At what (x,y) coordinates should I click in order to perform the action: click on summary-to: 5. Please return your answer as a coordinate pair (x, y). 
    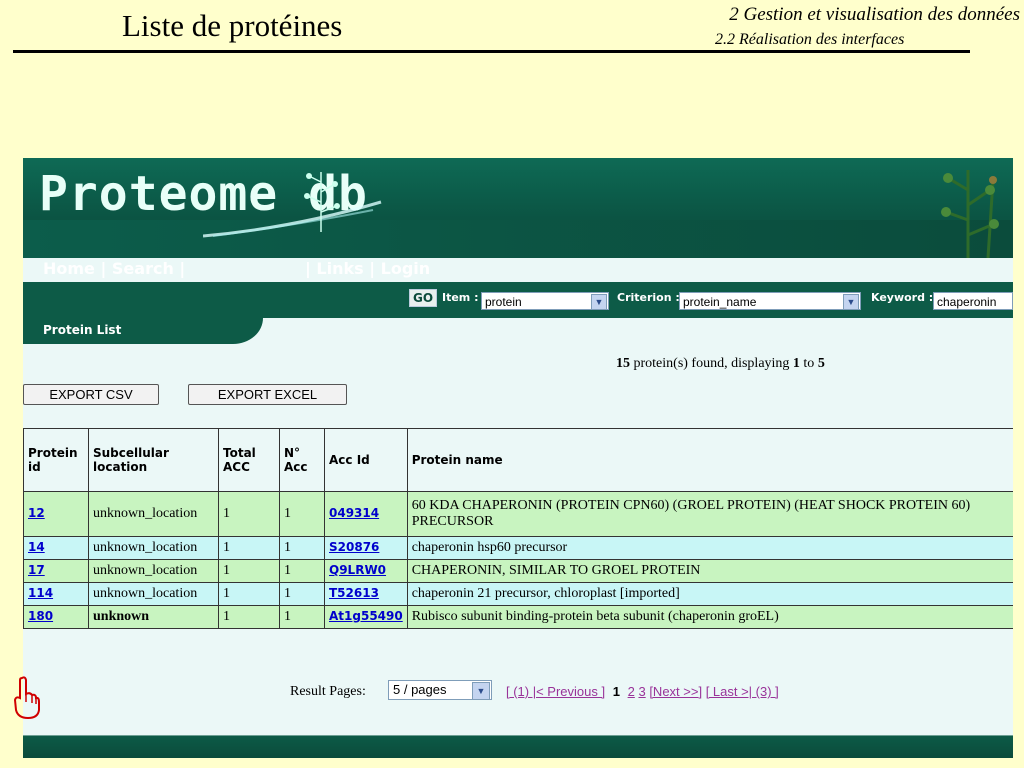
    Looking at the image, I should click on (821, 363).